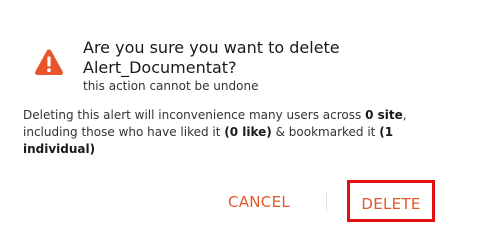 This screenshot has width=480, height=243. Describe the element at coordinates (211, 47) in the screenshot. I see `dialog-title-line1: Are you sure you want to delete` at that location.